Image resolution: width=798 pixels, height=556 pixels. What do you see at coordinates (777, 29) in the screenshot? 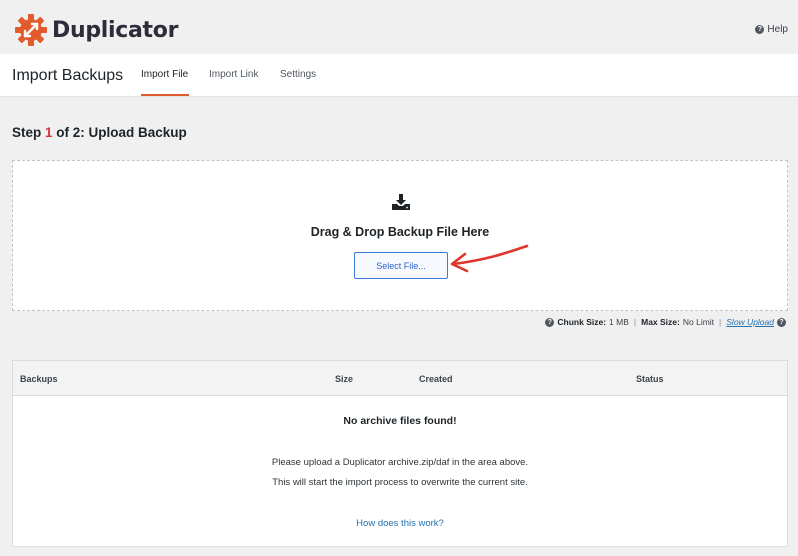
I see `help-label: Help` at bounding box center [777, 29].